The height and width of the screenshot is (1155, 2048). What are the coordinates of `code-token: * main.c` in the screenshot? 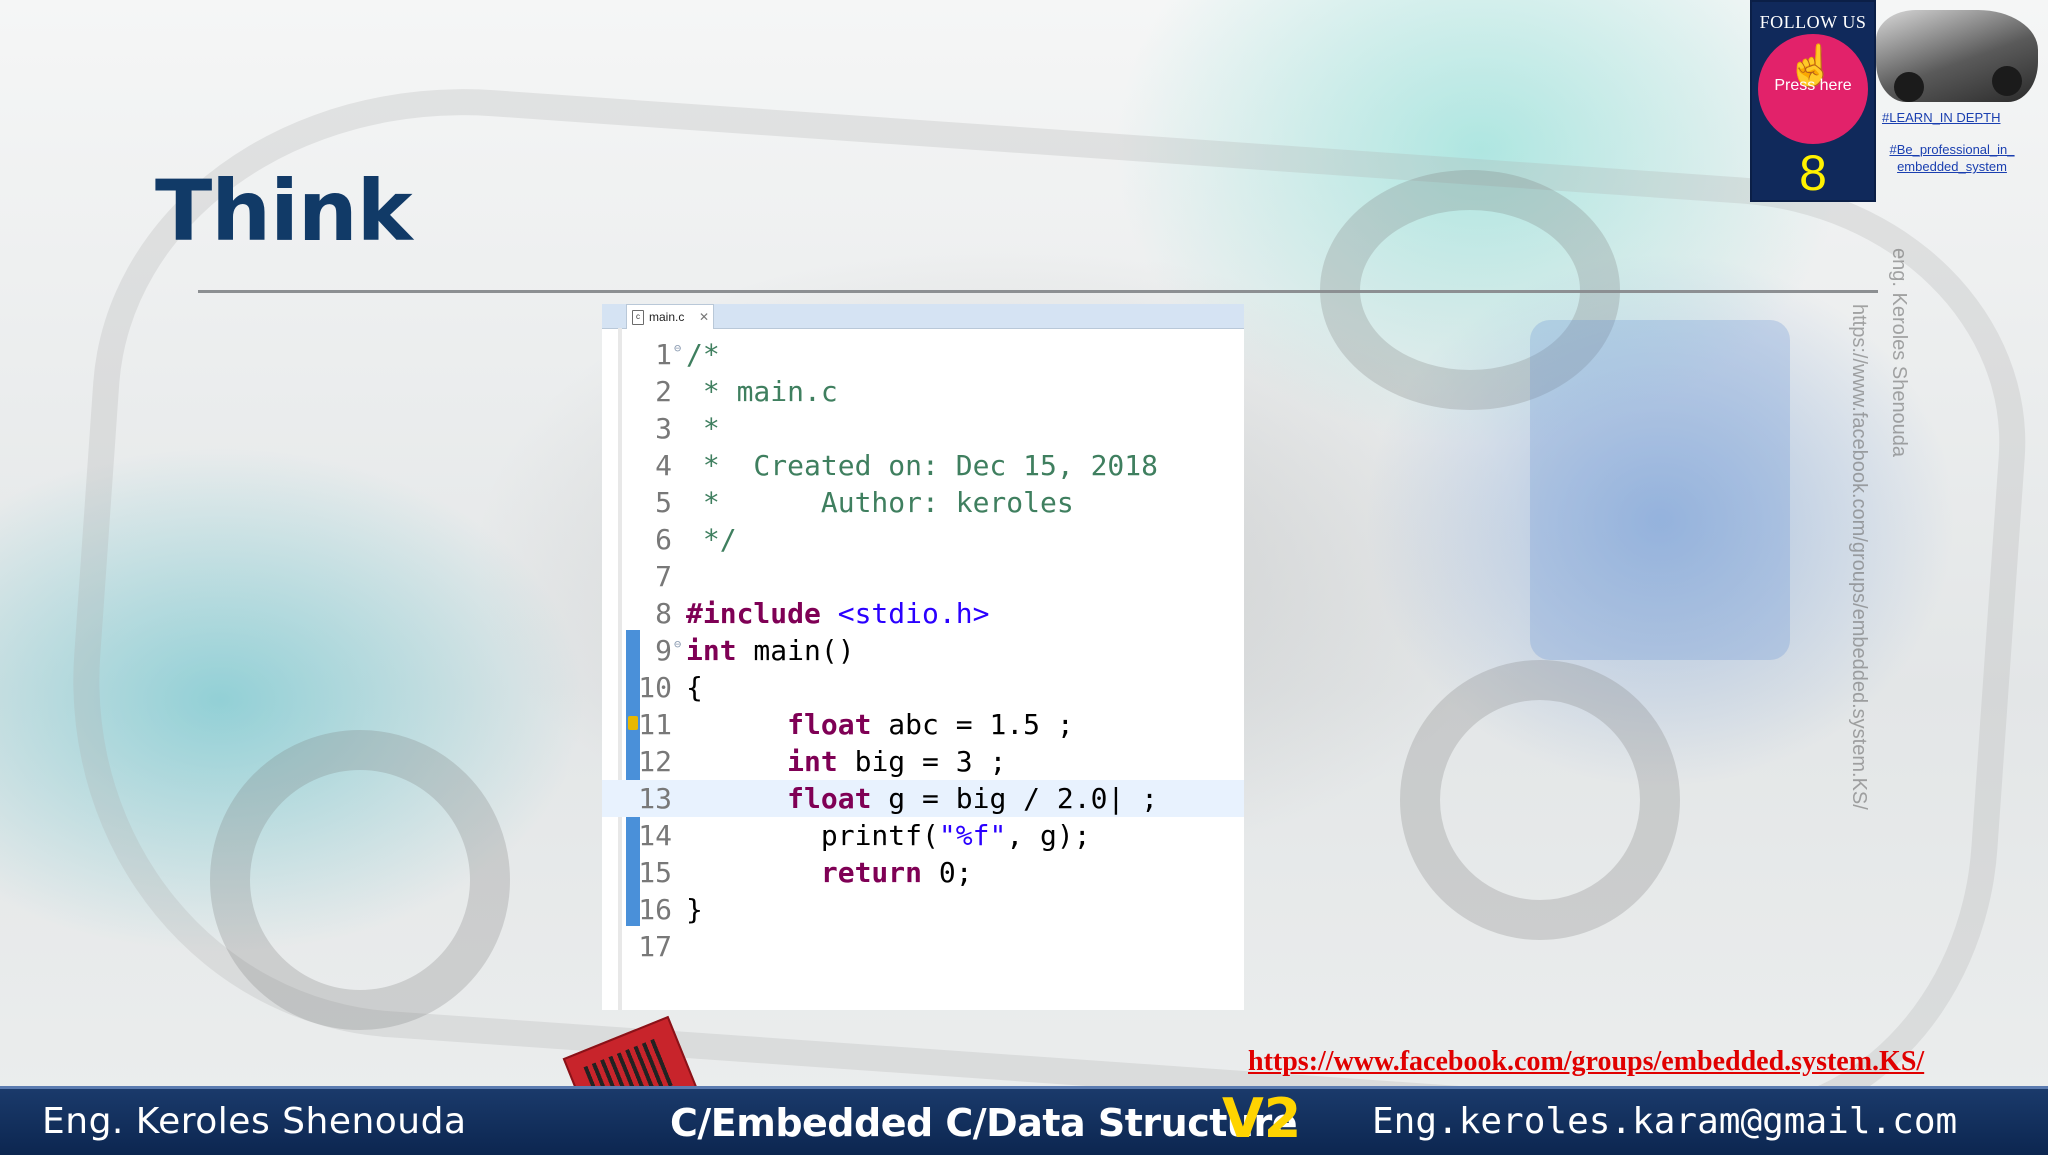 It's located at (762, 391).